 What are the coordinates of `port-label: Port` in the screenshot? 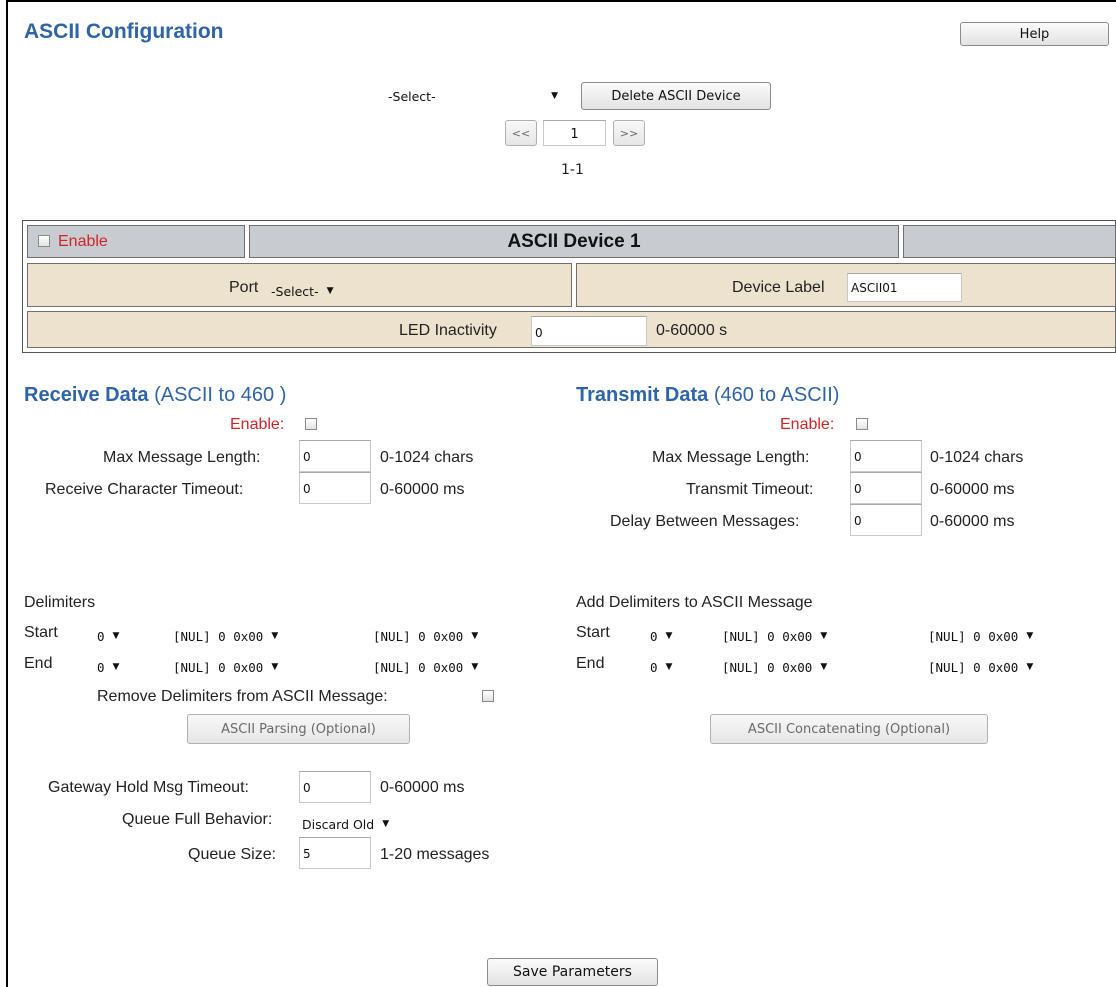 It's located at (244, 287).